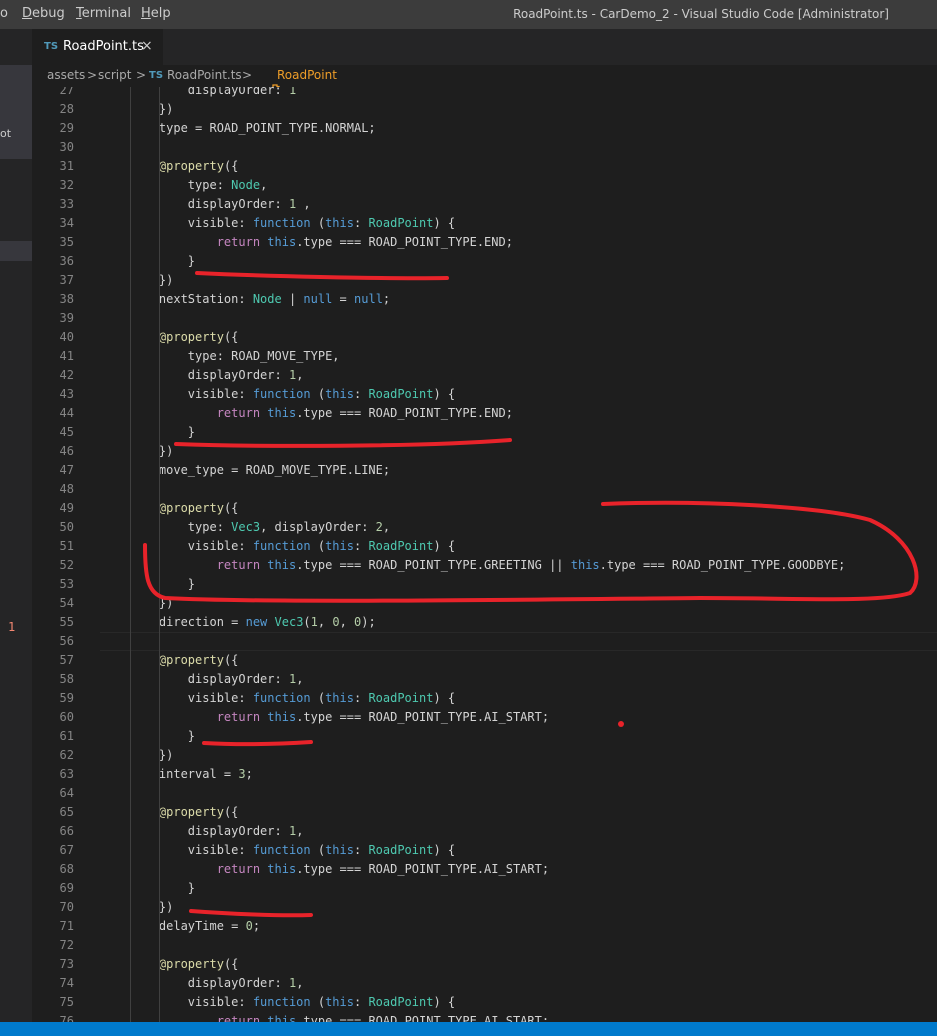 The image size is (937, 1036). What do you see at coordinates (66, 774) in the screenshot?
I see `line-number: 63` at bounding box center [66, 774].